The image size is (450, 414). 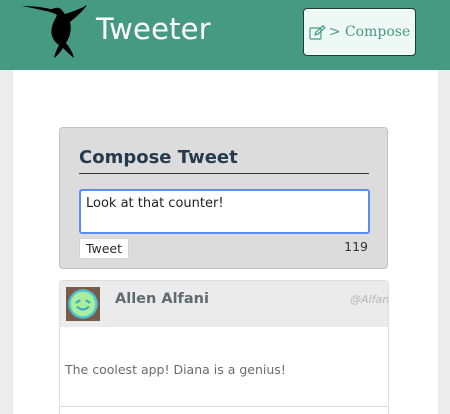 What do you see at coordinates (158, 157) in the screenshot?
I see `compose-title: Compose Tweet` at bounding box center [158, 157].